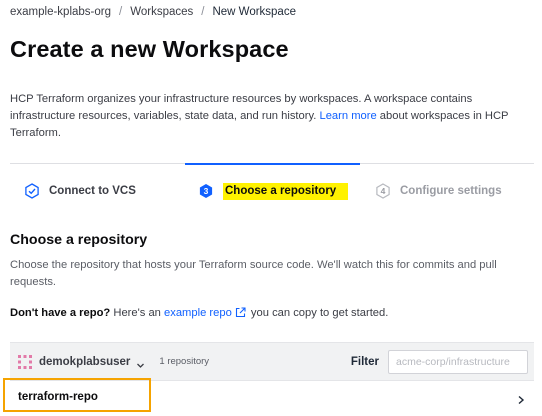  I want to click on step-label: Connect to VCS, so click(92, 191).